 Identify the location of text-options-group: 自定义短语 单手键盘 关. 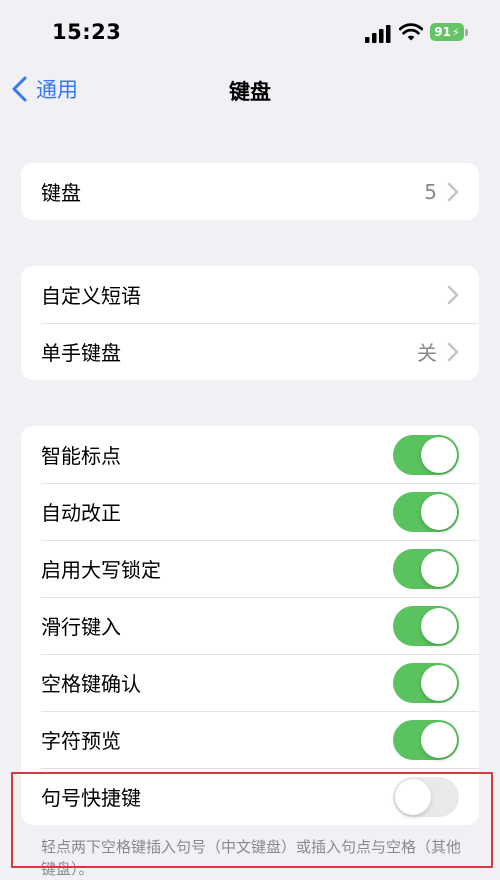
(250, 323).